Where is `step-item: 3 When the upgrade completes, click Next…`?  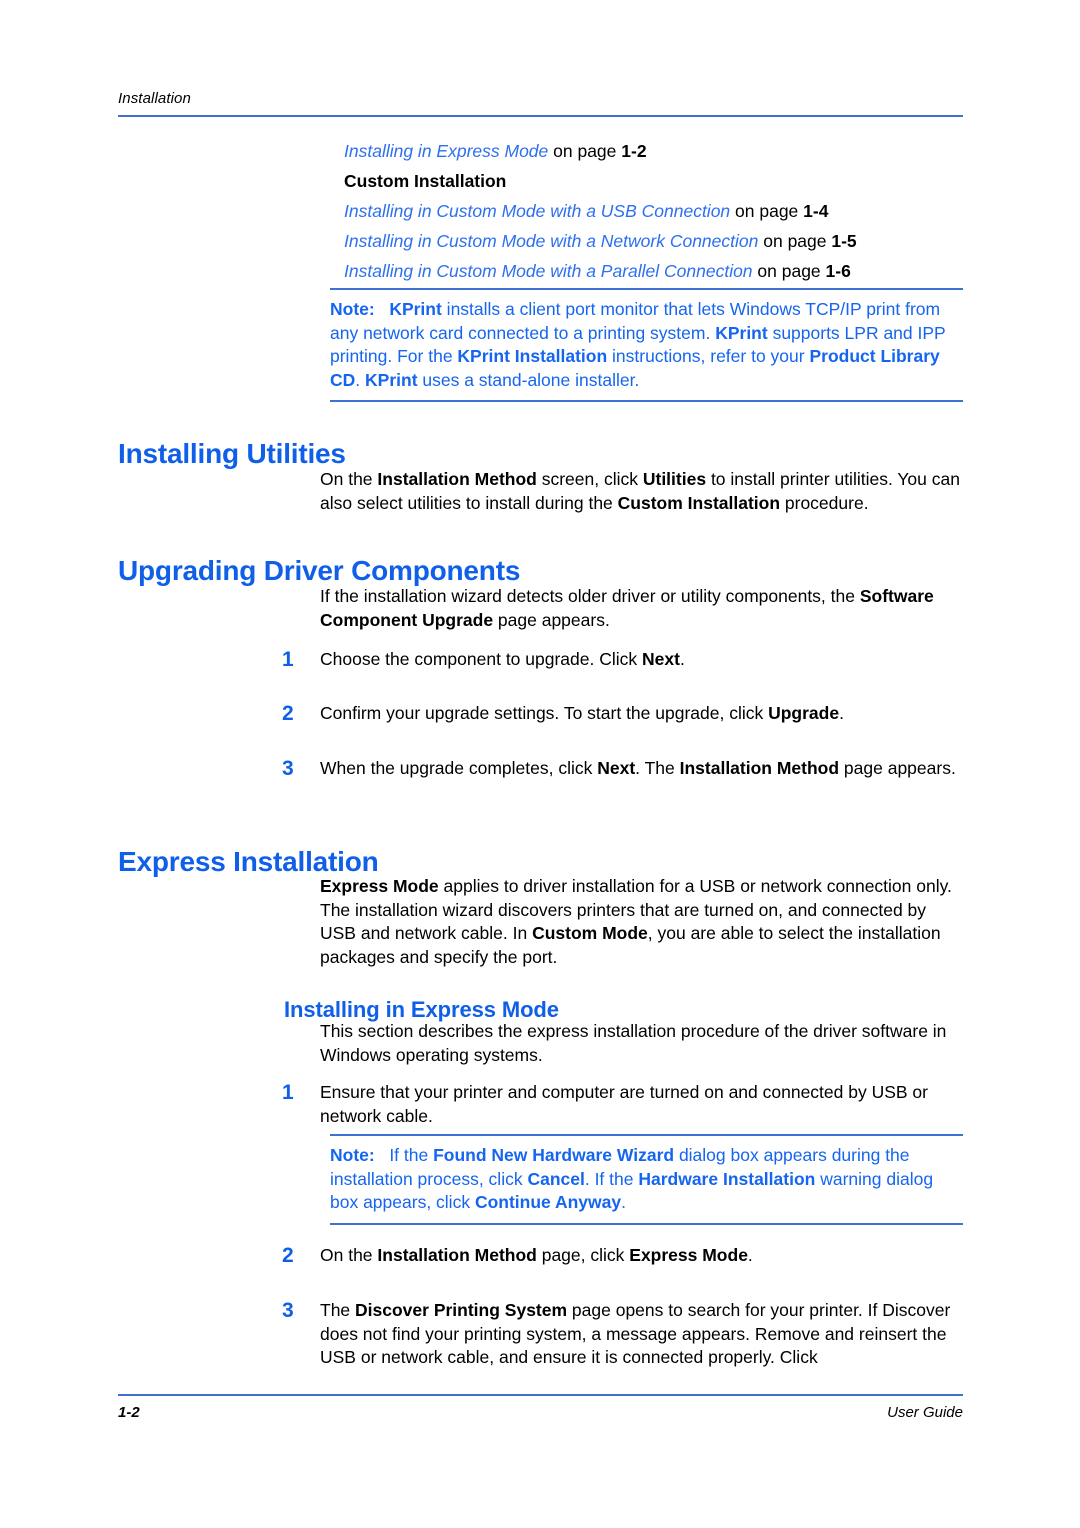
step-item: 3 When the upgrade completes, click Next… is located at coordinates (622, 769).